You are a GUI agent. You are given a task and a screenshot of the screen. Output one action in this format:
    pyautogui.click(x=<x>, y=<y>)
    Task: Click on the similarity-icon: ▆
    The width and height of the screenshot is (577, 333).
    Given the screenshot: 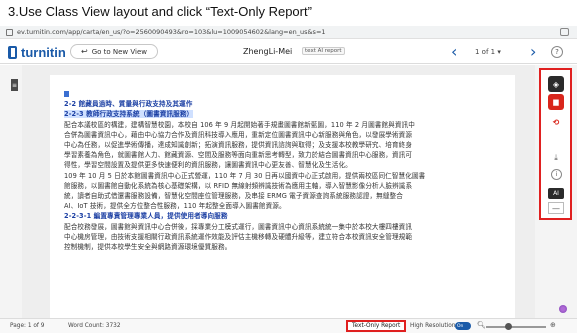 What is the action you would take?
    pyautogui.click(x=556, y=102)
    